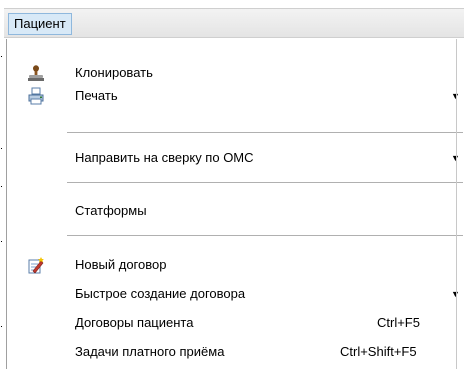  Describe the element at coordinates (121, 264) in the screenshot. I see `menu-item-label: Новый договор` at that location.